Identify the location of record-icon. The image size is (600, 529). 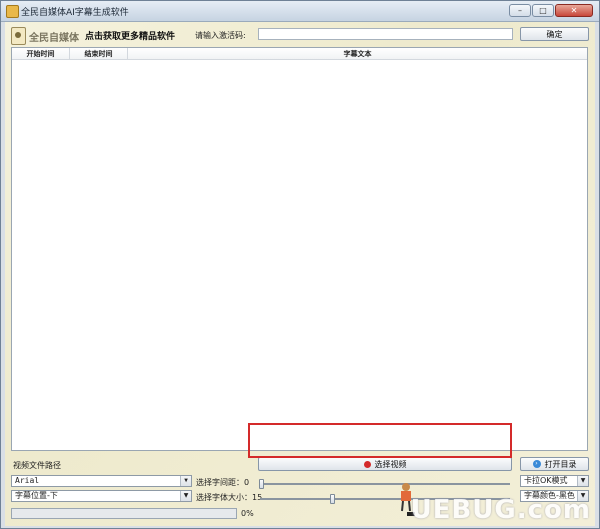
(367, 464).